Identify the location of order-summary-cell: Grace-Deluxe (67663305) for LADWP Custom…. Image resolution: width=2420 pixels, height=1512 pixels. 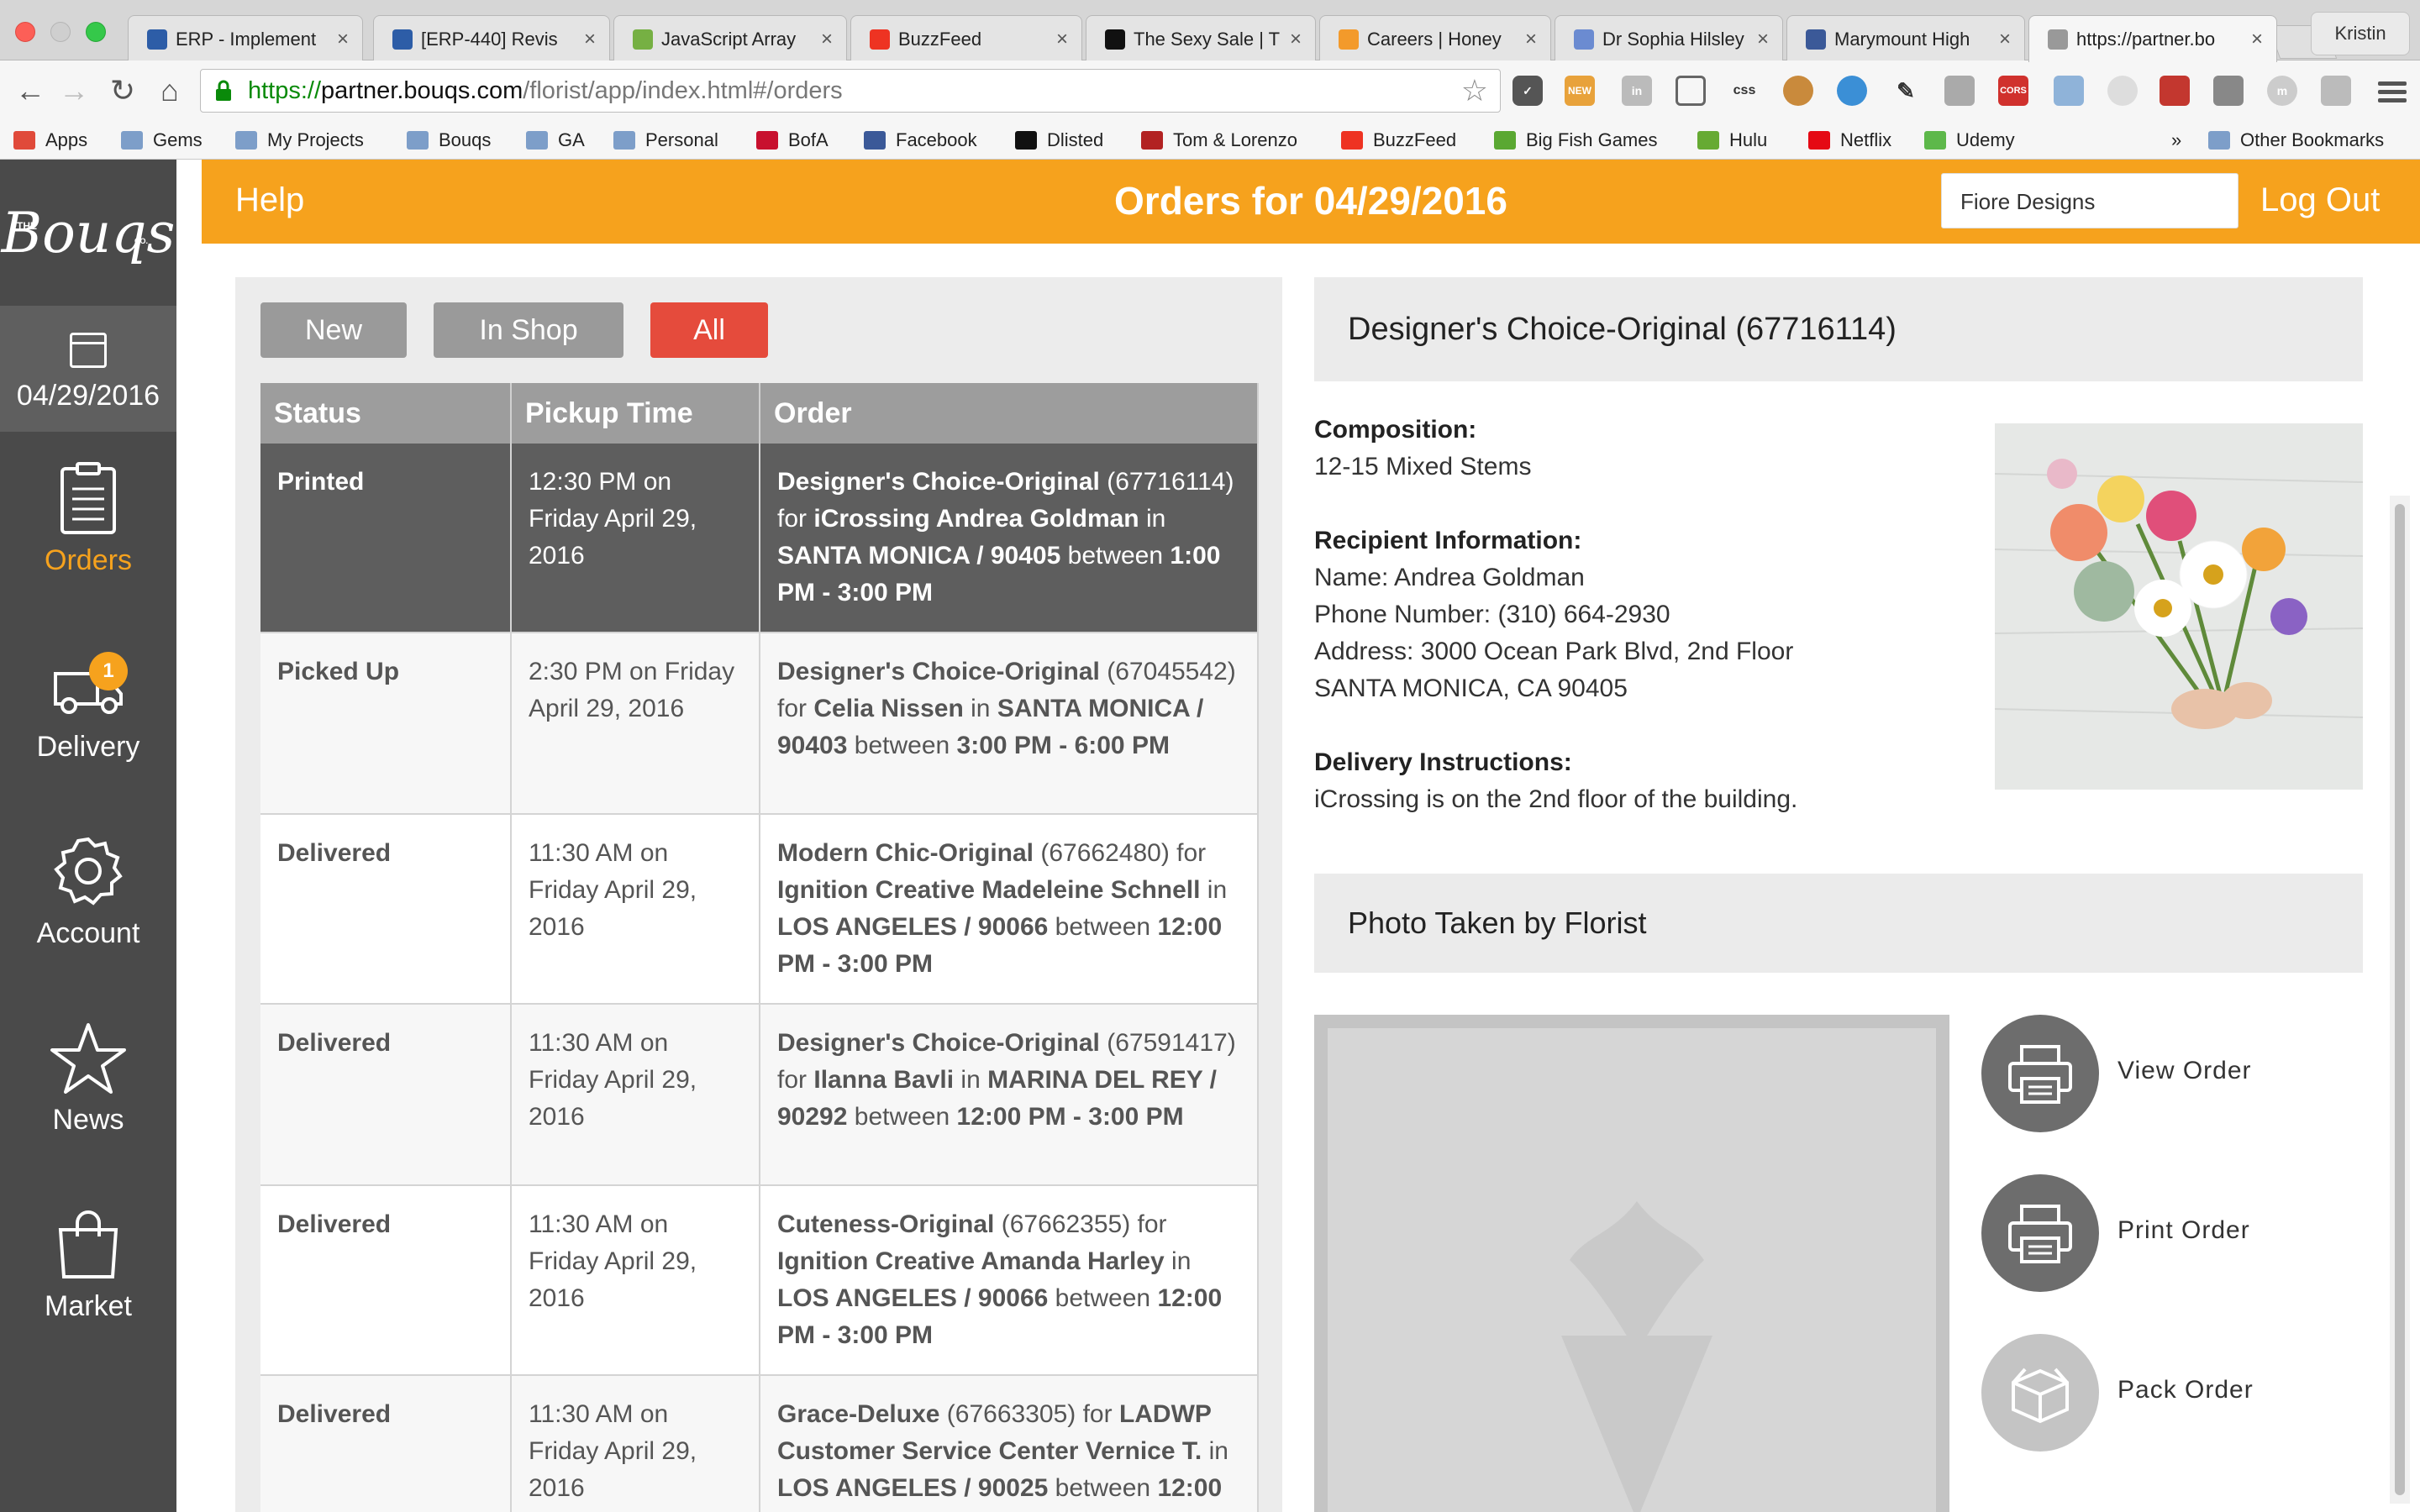
(1010, 1443).